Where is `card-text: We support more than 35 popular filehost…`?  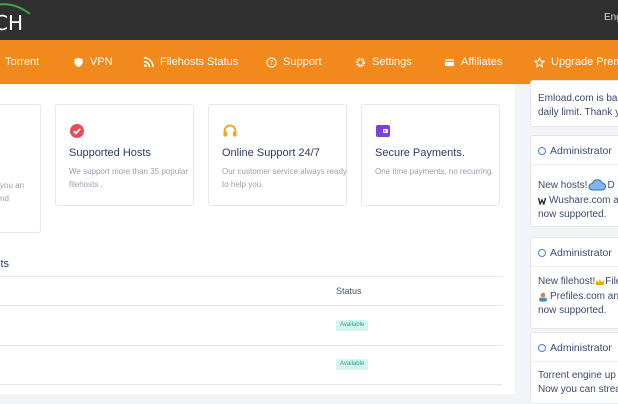 card-text: We support more than 35 popular filehost… is located at coordinates (129, 178).